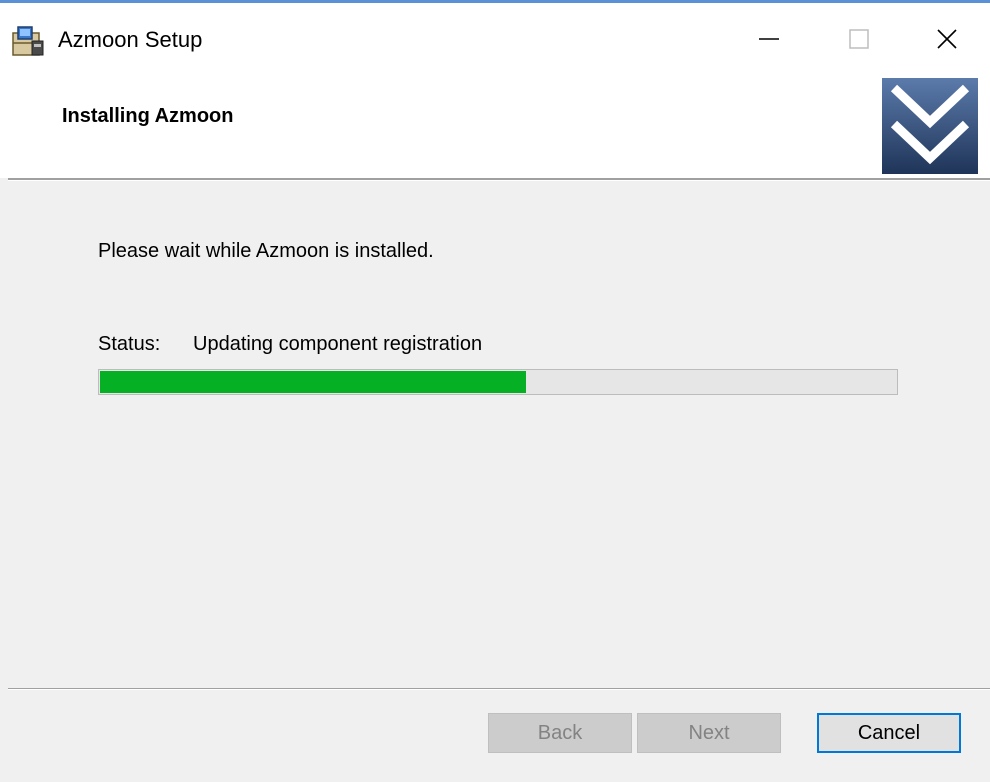  I want to click on maximize-button, so click(859, 39).